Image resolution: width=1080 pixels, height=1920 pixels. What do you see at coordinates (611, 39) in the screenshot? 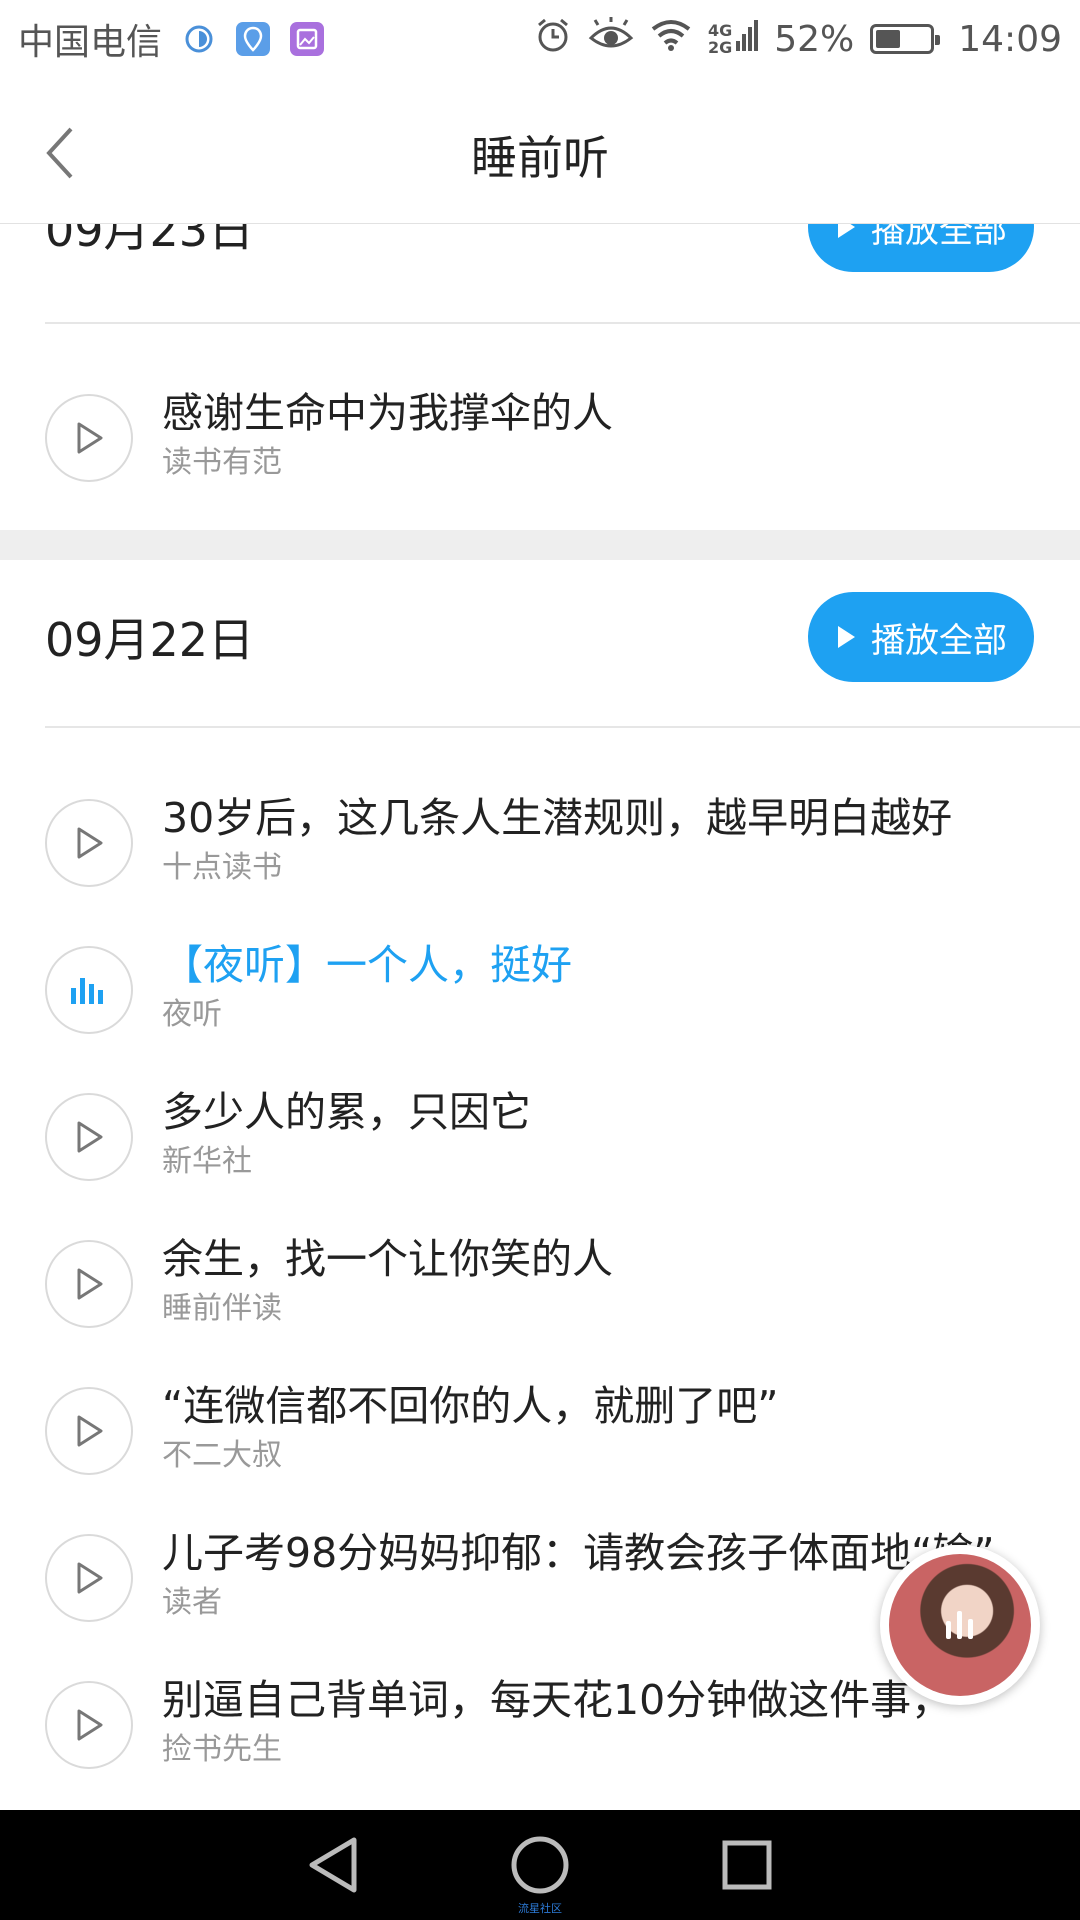
I see `eye-comfort-icon` at bounding box center [611, 39].